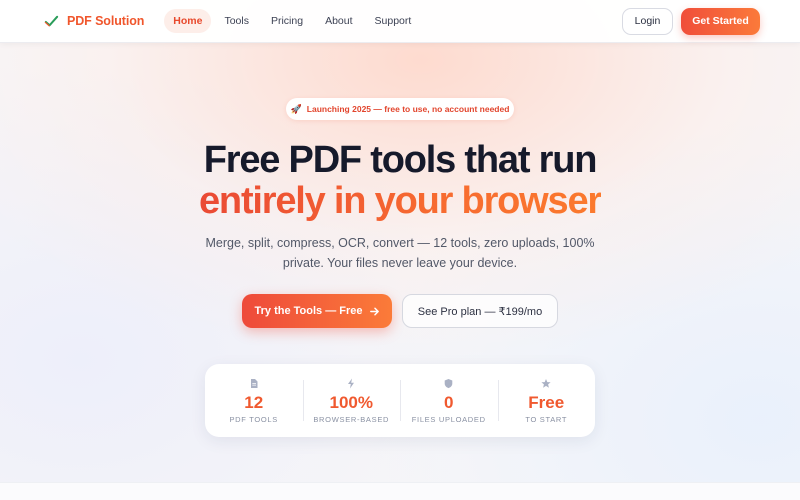 This screenshot has height=500, width=800. I want to click on stat-value: 12, so click(254, 402).